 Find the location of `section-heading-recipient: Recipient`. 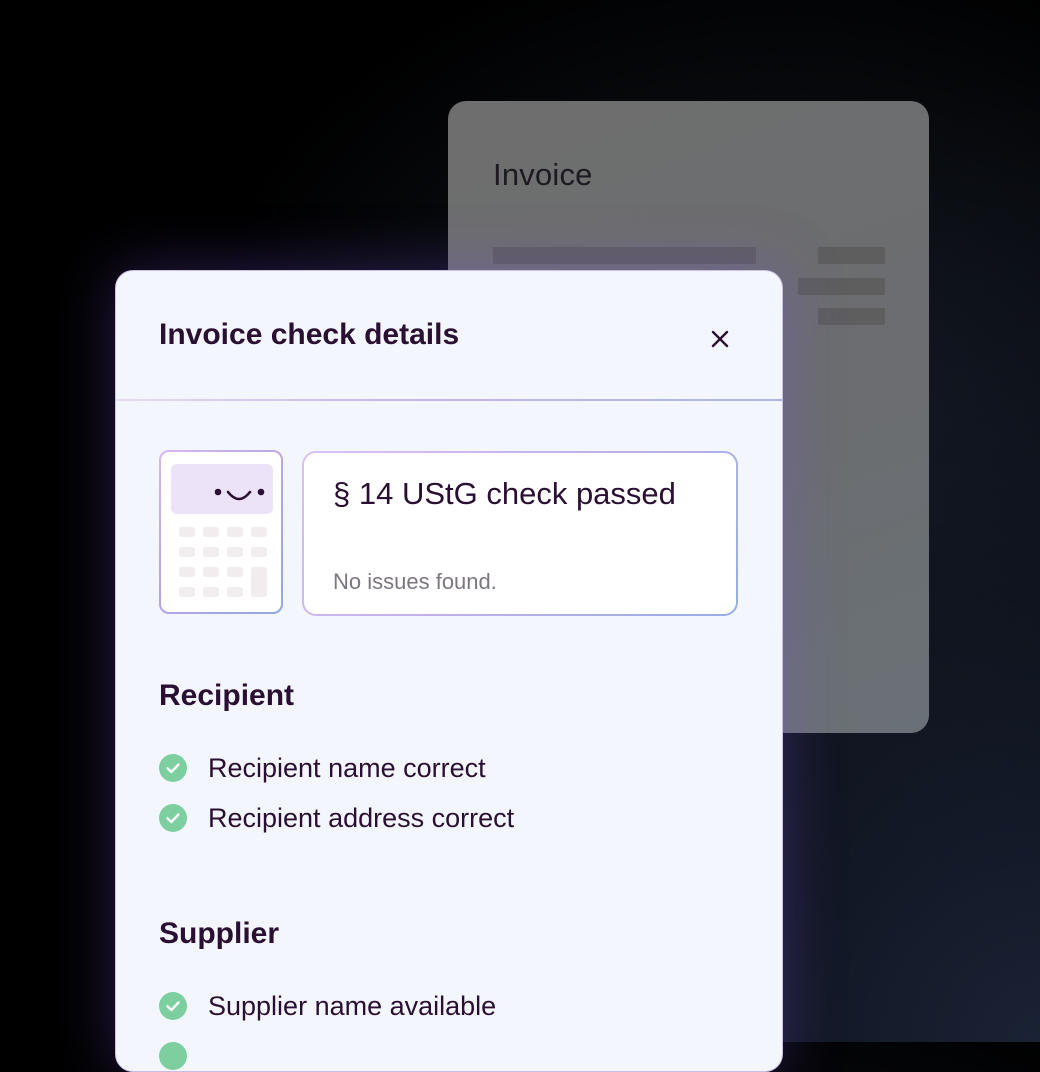

section-heading-recipient: Recipient is located at coordinates (227, 695).